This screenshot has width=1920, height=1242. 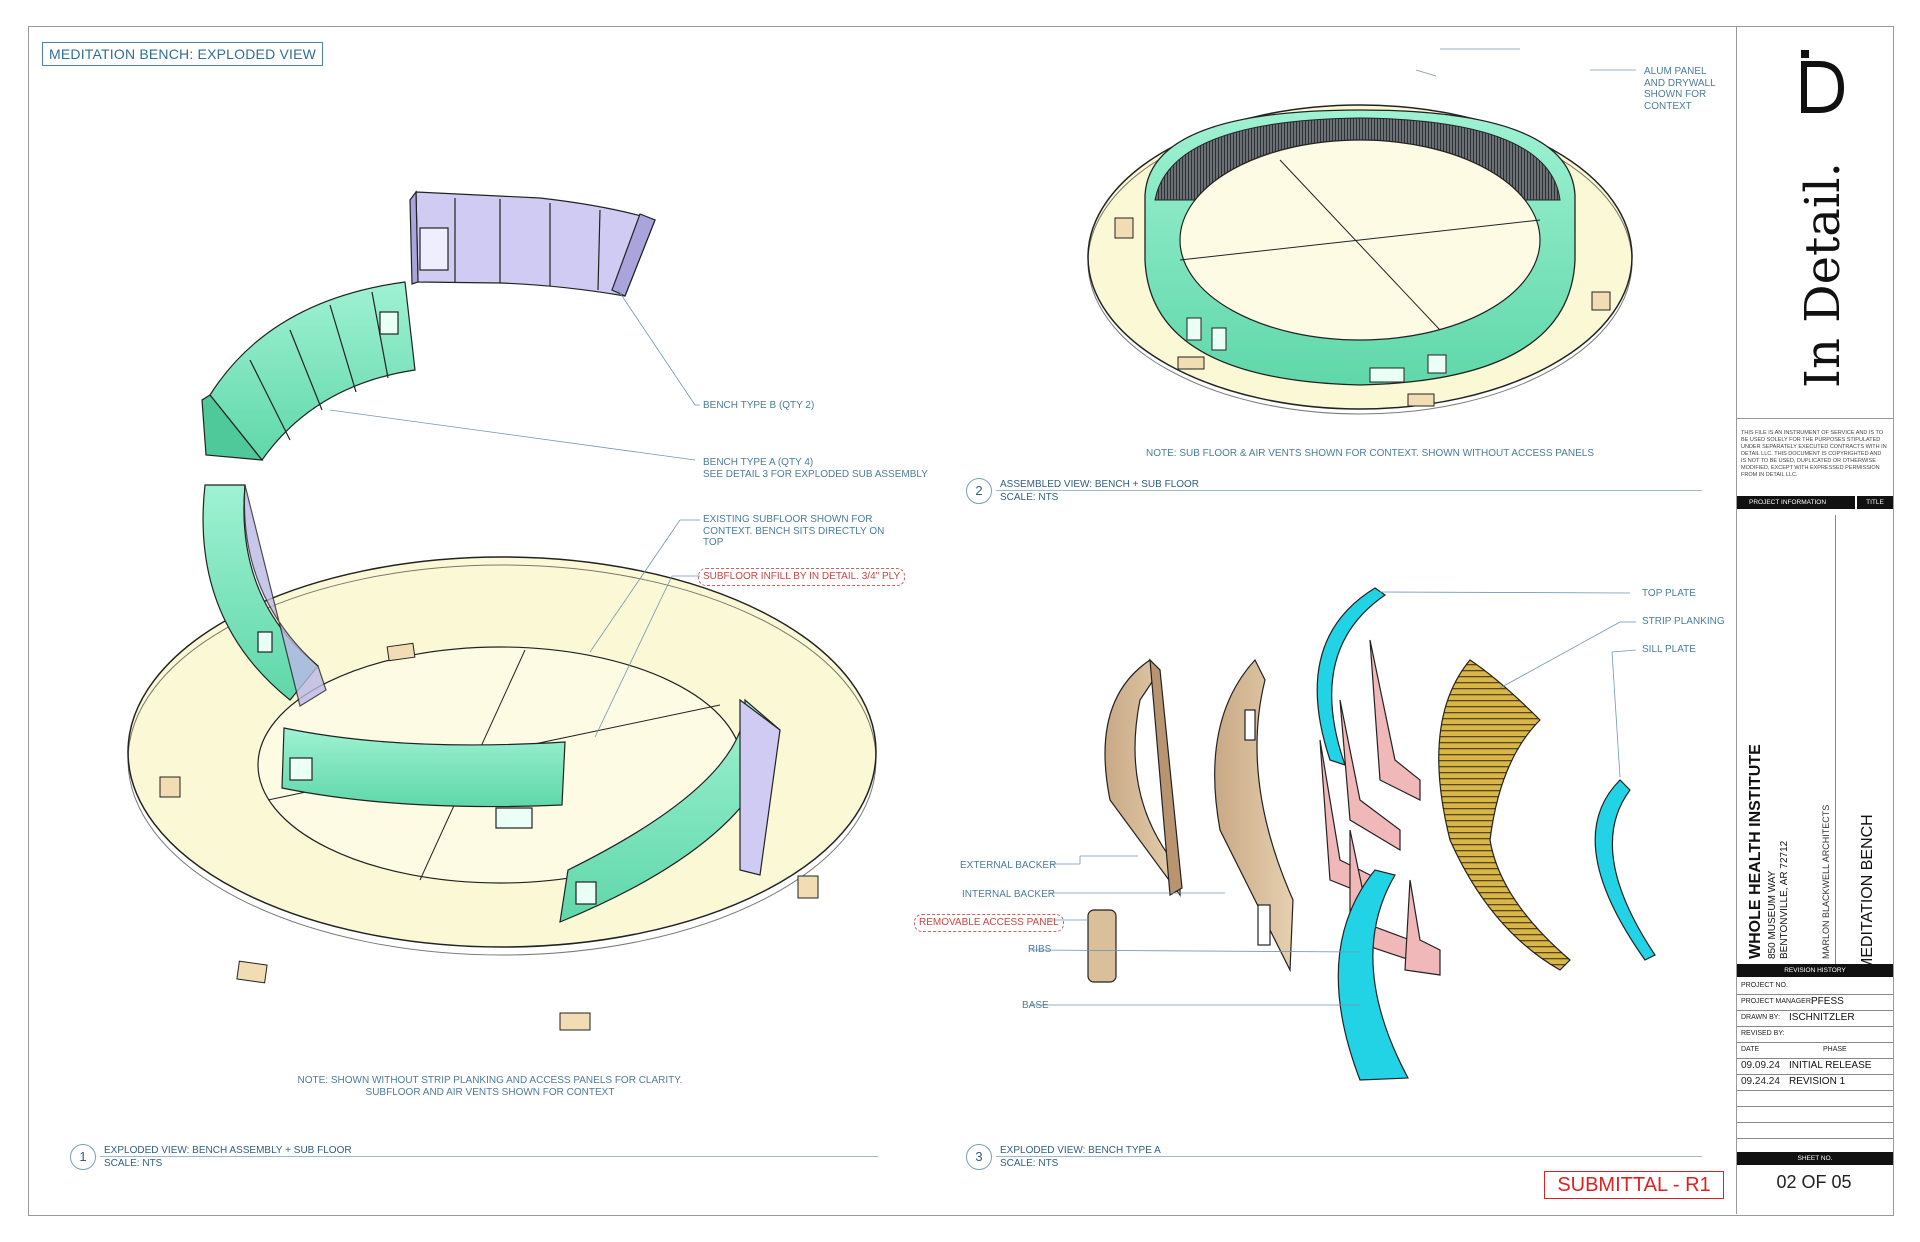 I want to click on callout-alum-line4: CONTEXT, so click(x=1668, y=106).